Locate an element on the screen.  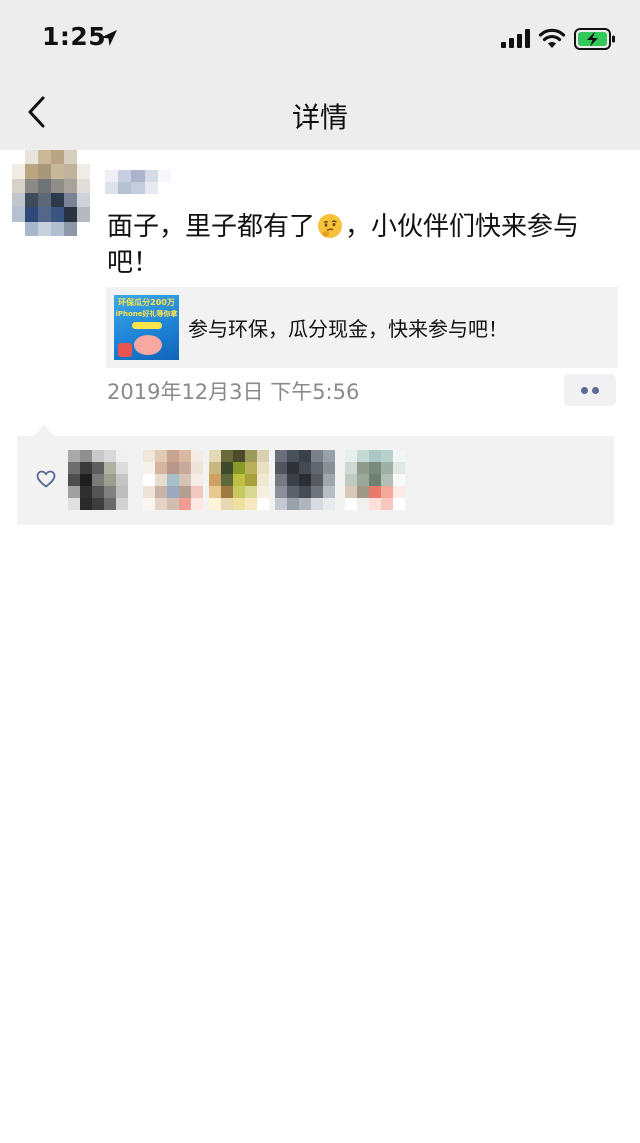
thumbnail-button-shape is located at coordinates (147, 325).